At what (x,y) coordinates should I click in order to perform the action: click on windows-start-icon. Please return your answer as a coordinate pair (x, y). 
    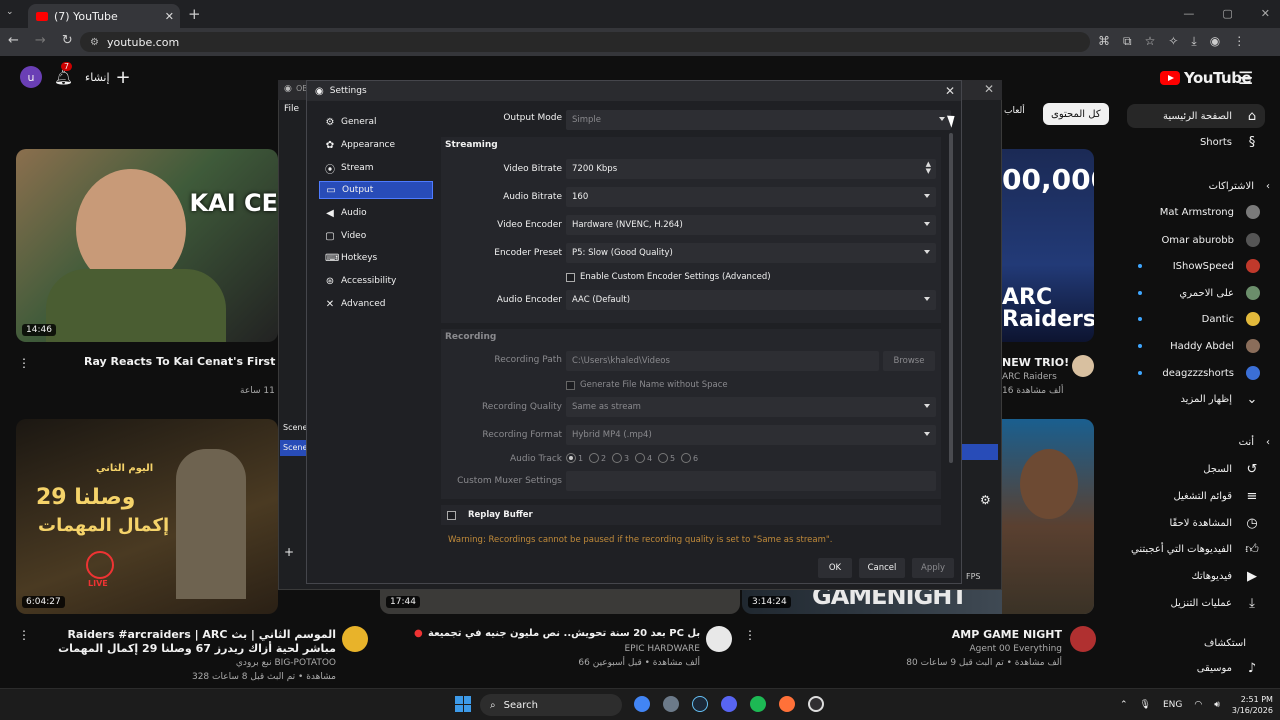
    Looking at the image, I should click on (463, 704).